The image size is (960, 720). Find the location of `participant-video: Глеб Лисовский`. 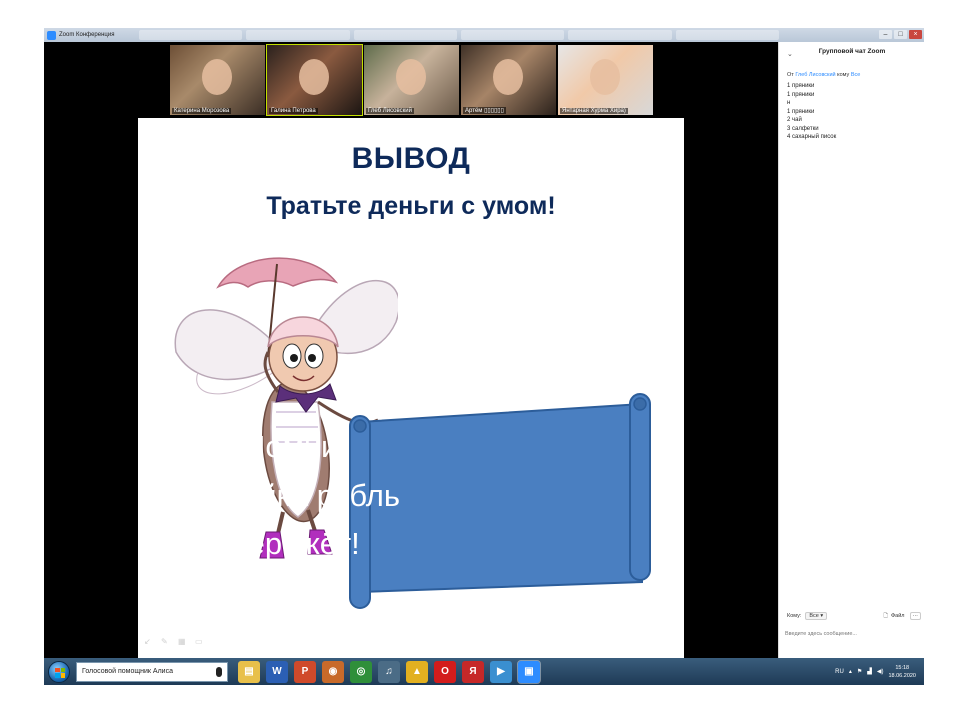

participant-video: Глеб Лисовский is located at coordinates (411, 80).